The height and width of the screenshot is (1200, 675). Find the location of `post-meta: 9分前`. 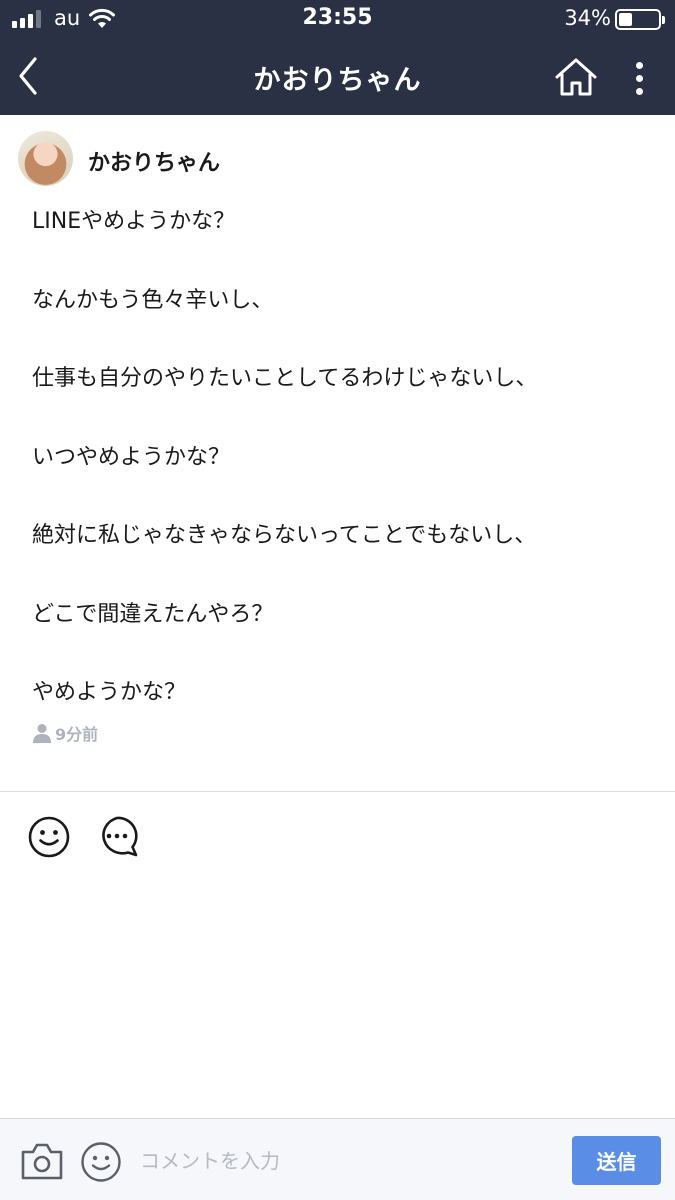

post-meta: 9分前 is located at coordinates (65, 733).